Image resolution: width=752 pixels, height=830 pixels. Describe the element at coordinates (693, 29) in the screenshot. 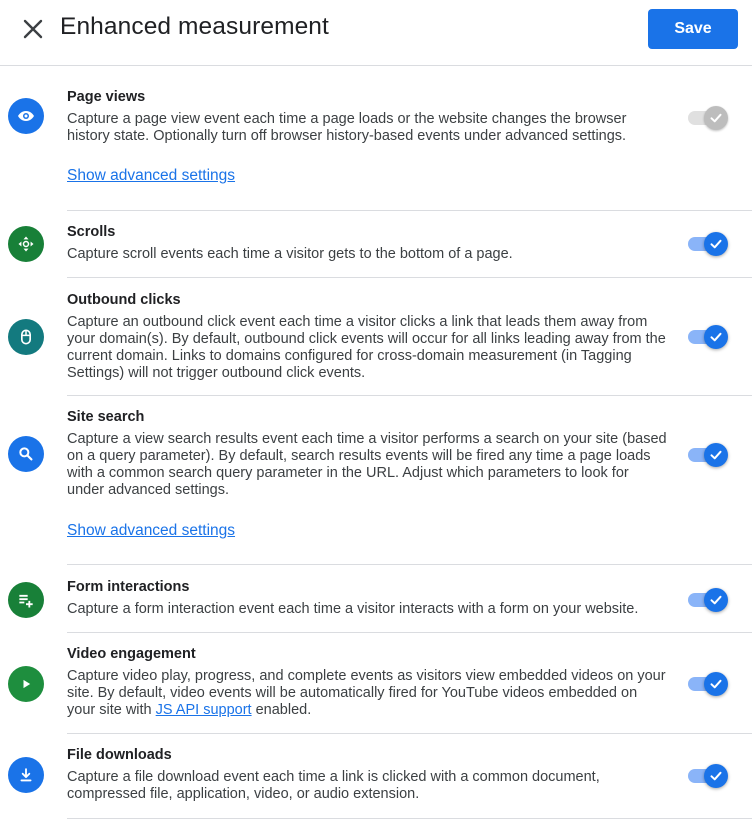

I see `save-button: Save` at that location.